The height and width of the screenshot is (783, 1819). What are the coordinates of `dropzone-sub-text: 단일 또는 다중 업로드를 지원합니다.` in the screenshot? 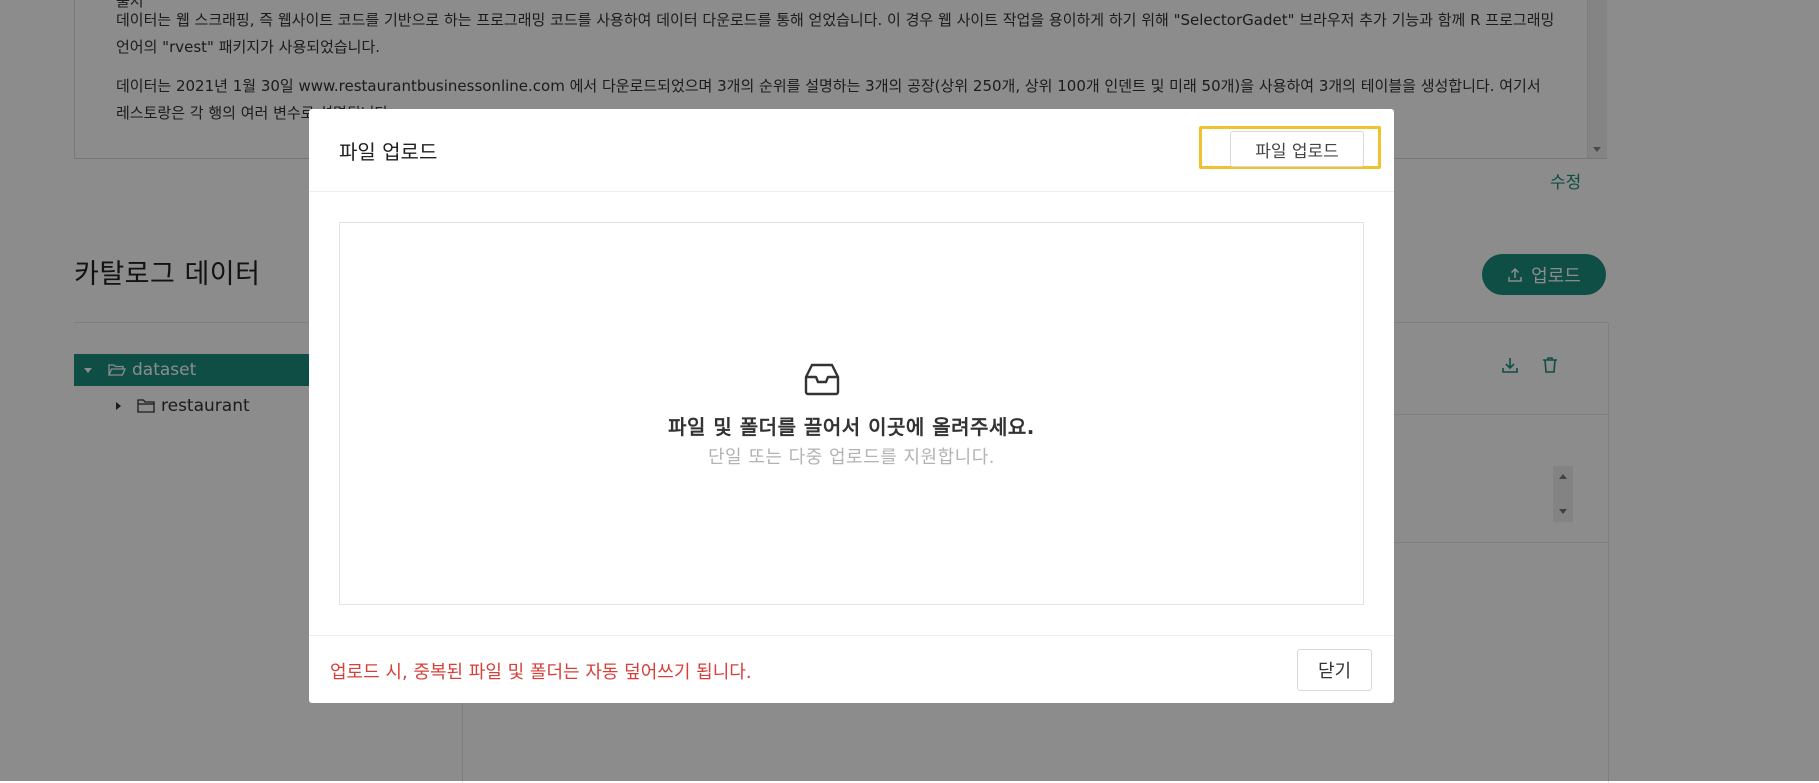 It's located at (851, 457).